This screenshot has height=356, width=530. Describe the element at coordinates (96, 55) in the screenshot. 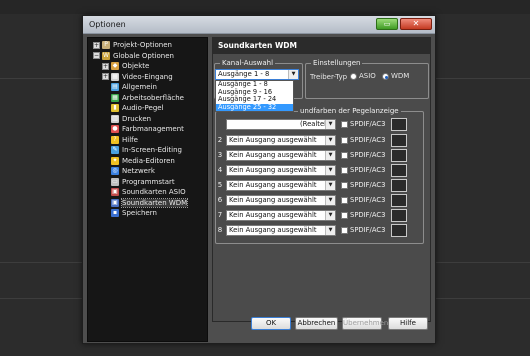

I see `tree-expander-icon: −` at that location.